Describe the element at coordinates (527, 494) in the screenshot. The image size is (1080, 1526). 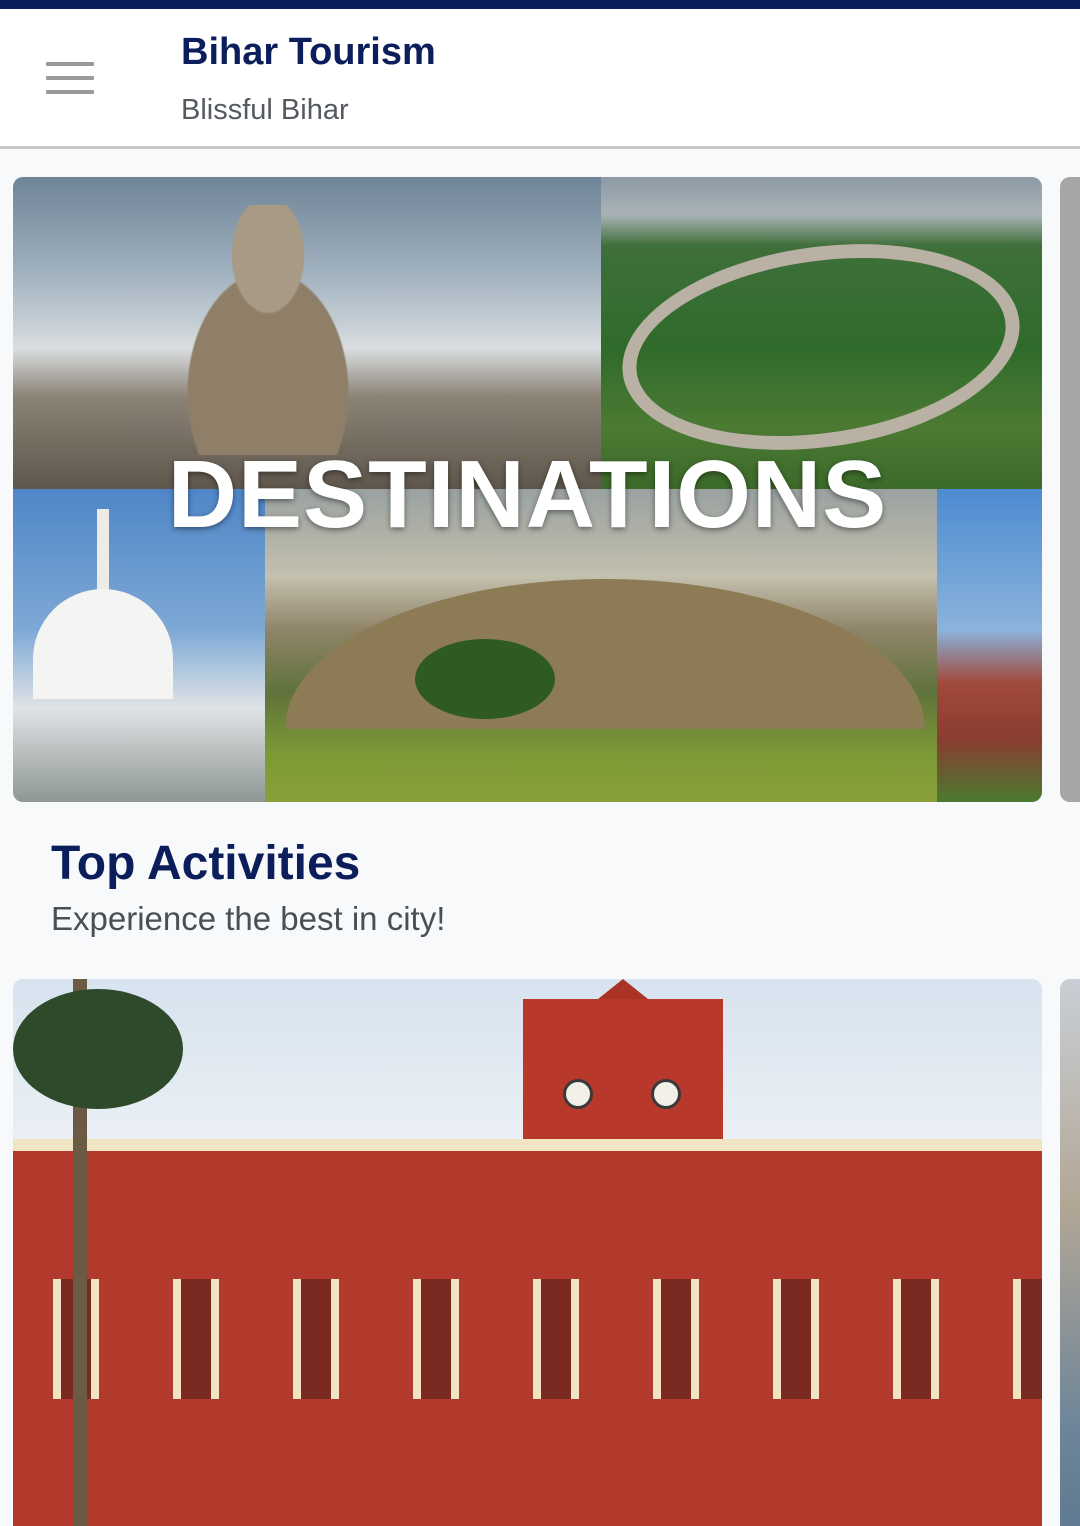
I see `destinations-label: DESTINATIONS` at that location.